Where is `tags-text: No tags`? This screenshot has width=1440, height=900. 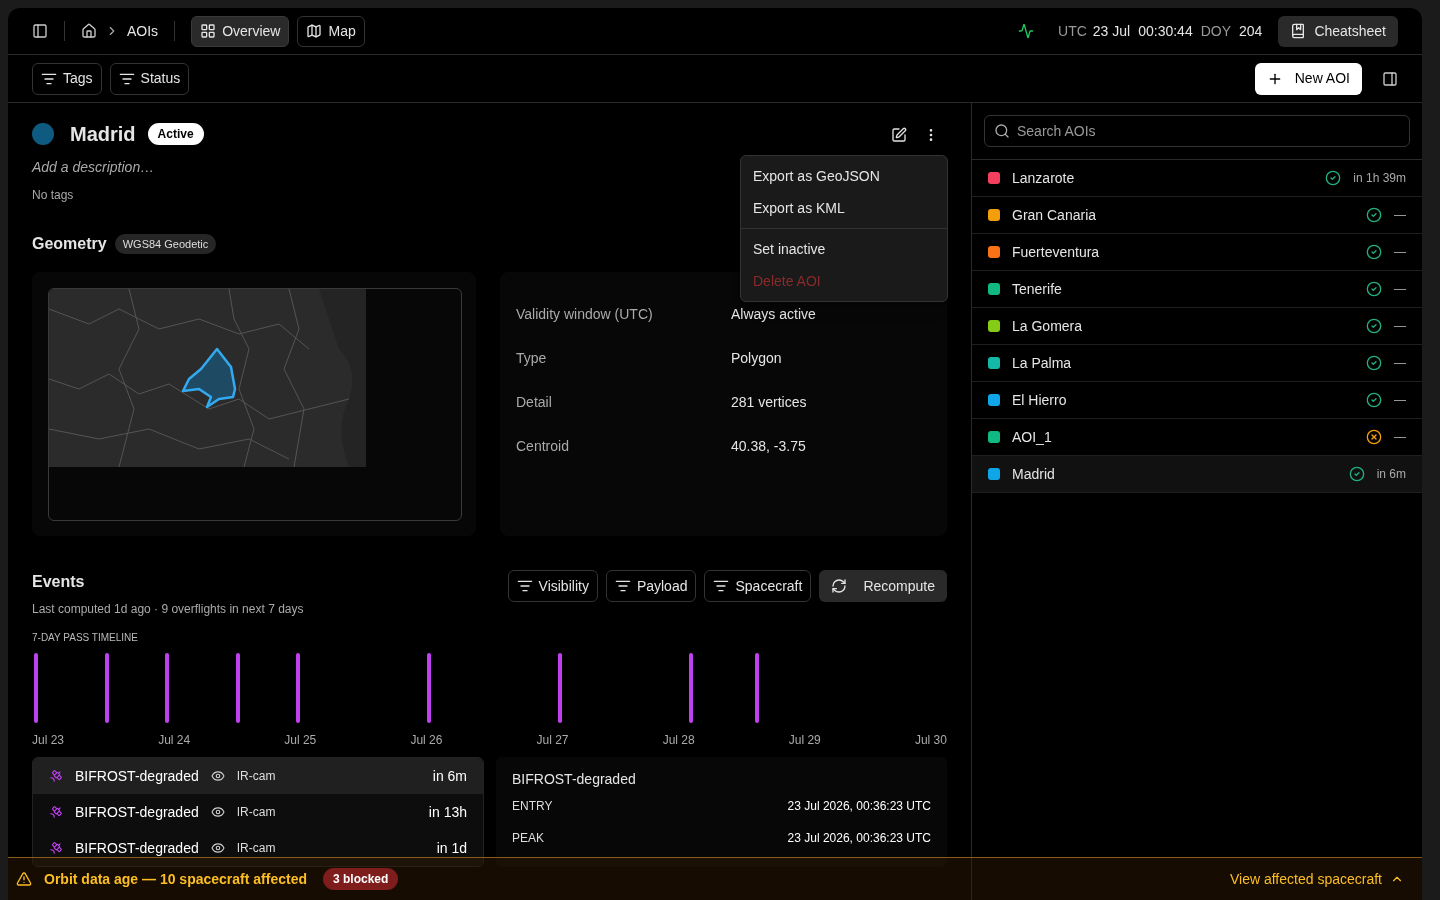
tags-text: No tags is located at coordinates (53, 195).